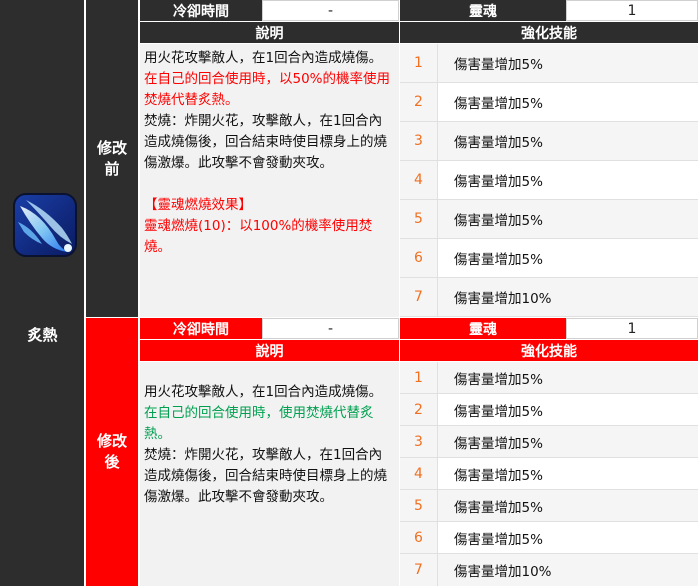 The width and height of the screenshot is (698, 586). What do you see at coordinates (42, 335) in the screenshot?
I see `skill-name: 炙熱` at bounding box center [42, 335].